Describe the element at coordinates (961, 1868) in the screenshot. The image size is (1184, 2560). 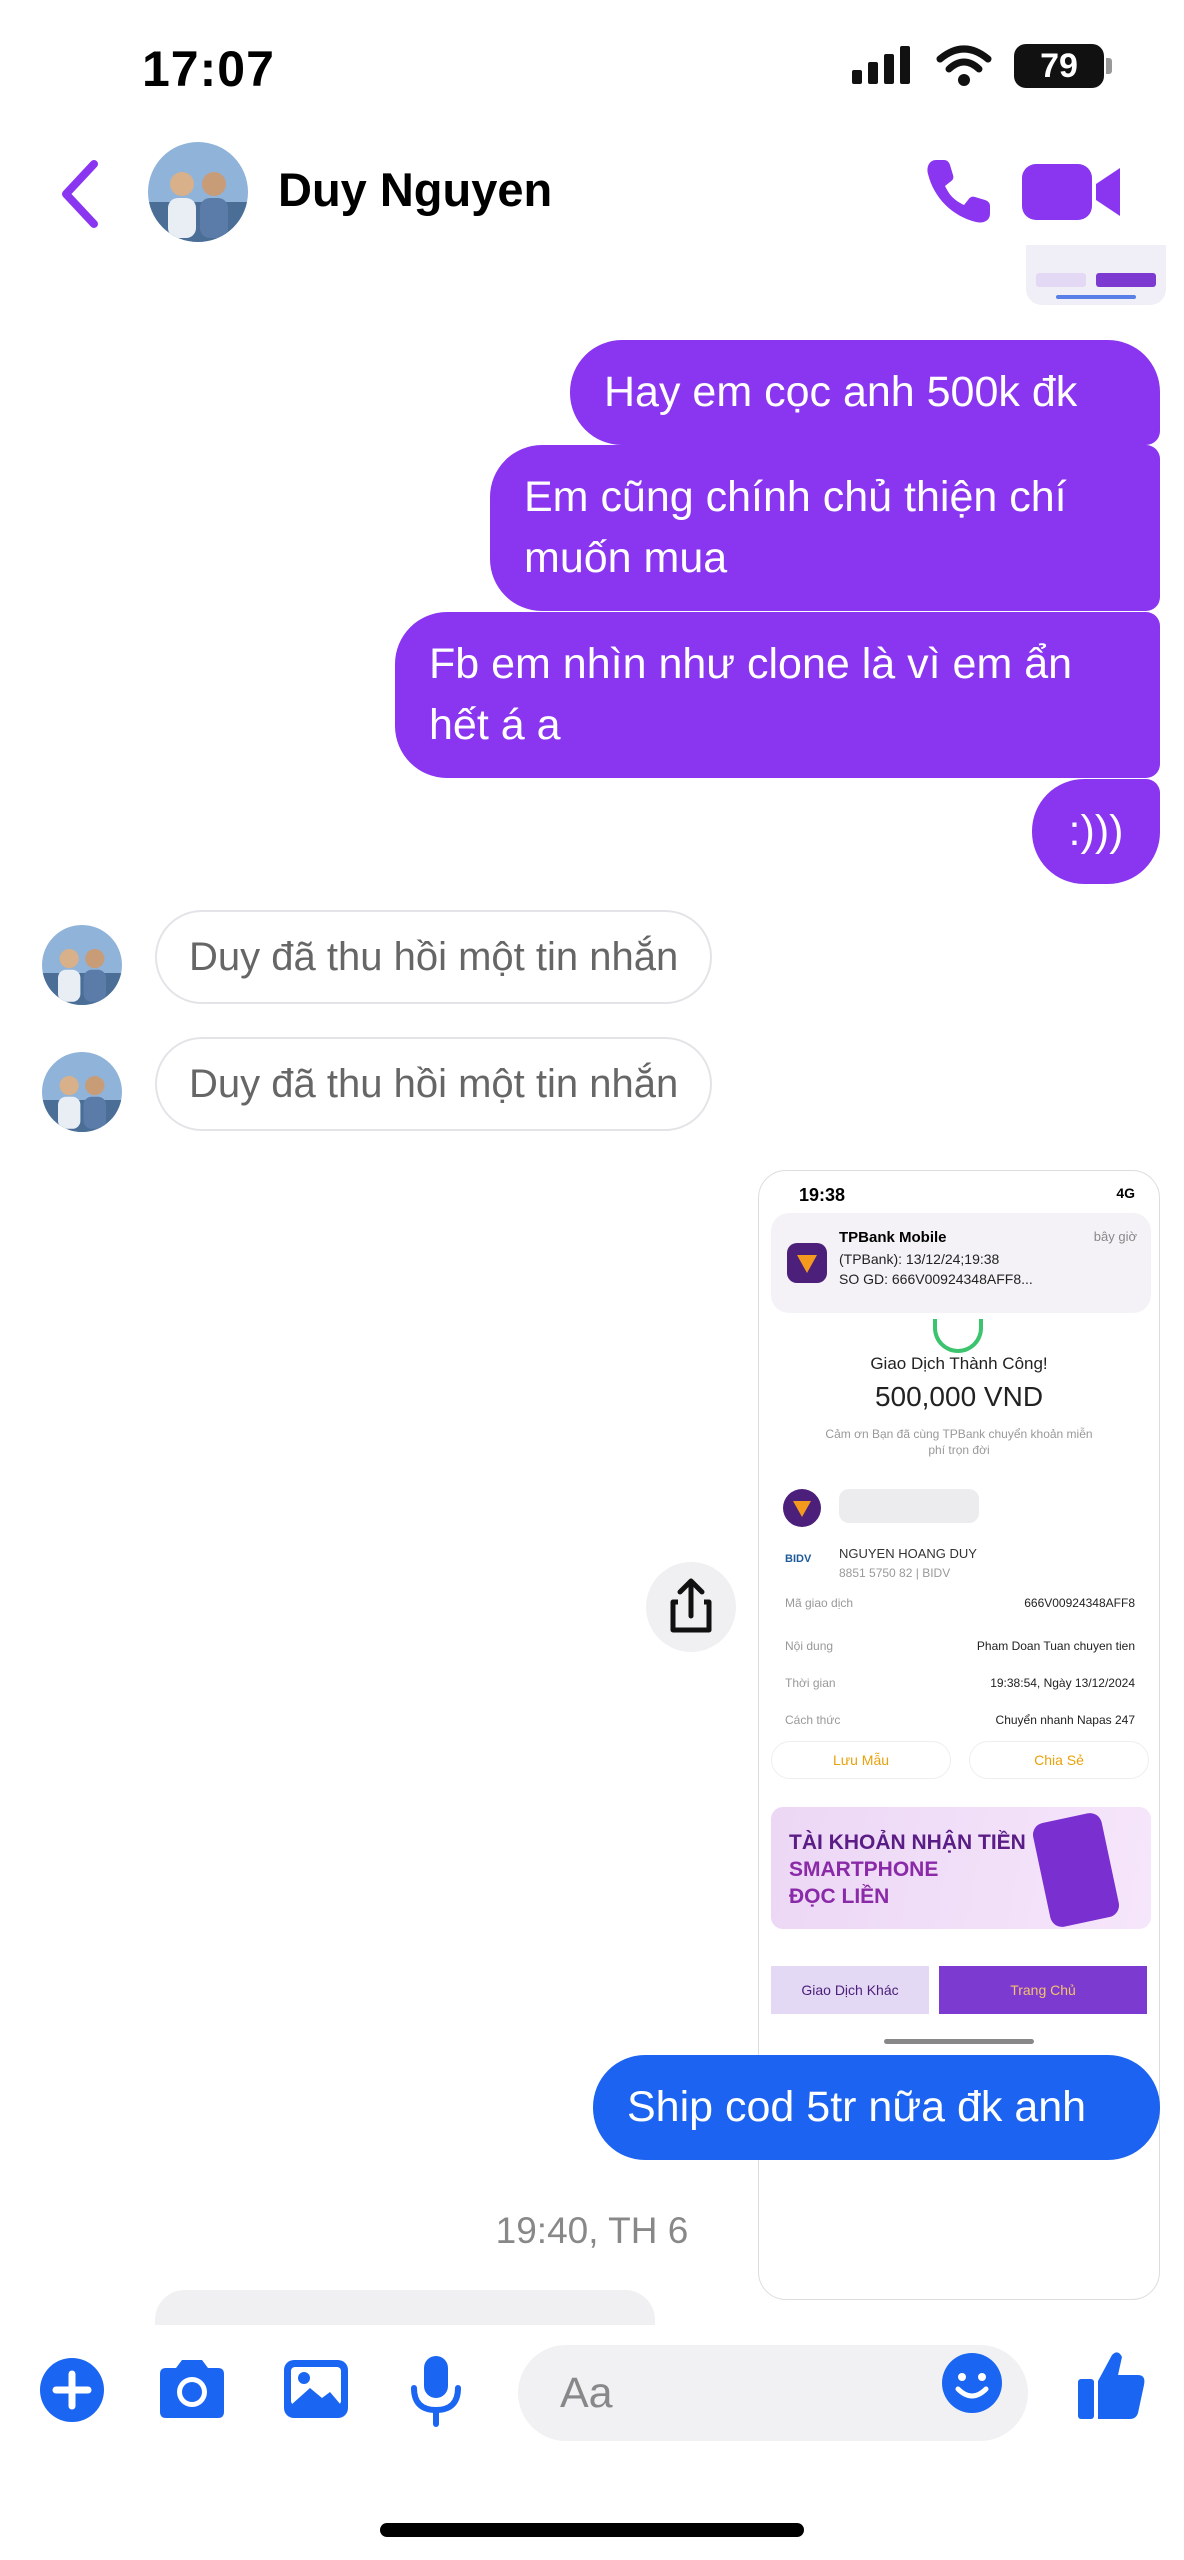
I see `receipt-promo-banner: TÀI KHOẢN NHẬN TIỀN SMARTPHONE ĐỌC LIỀN` at that location.